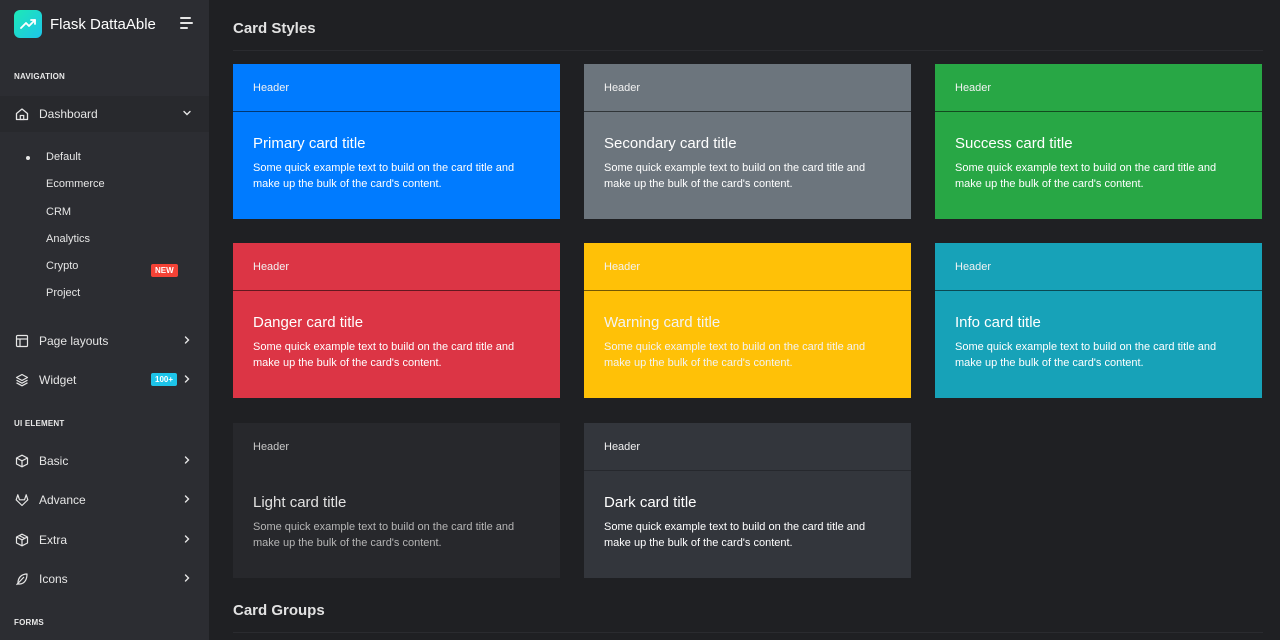 This screenshot has height=640, width=1280. Describe the element at coordinates (22, 500) in the screenshot. I see `gitlab-icon` at that location.